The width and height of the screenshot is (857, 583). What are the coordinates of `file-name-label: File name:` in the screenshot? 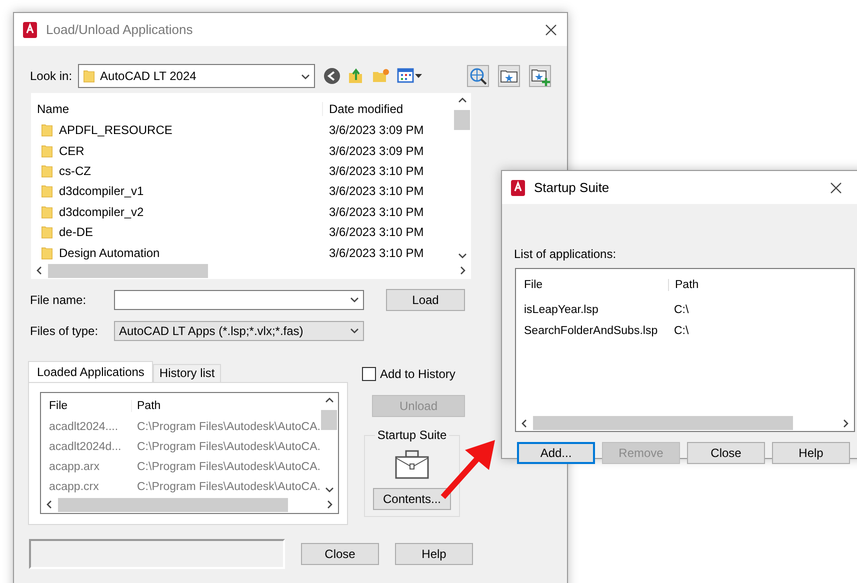 It's located at (59, 299).